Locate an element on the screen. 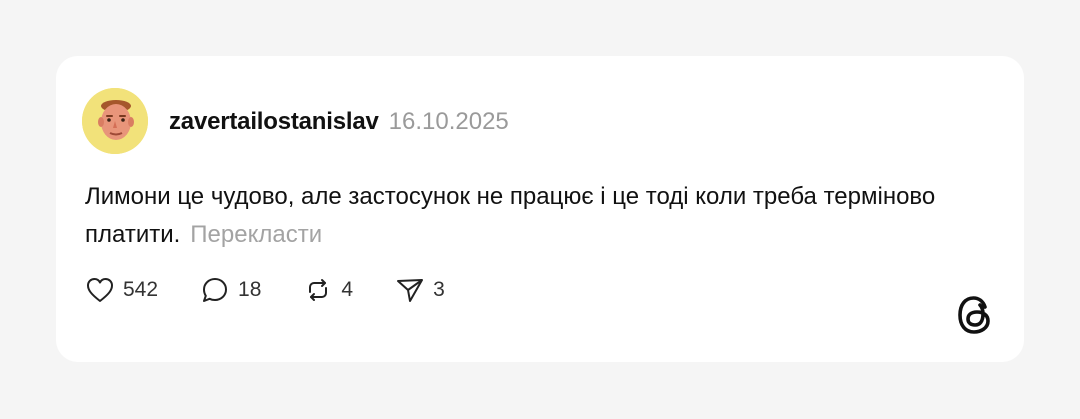 The image size is (1080, 419). reply-button: 18 is located at coordinates (230, 290).